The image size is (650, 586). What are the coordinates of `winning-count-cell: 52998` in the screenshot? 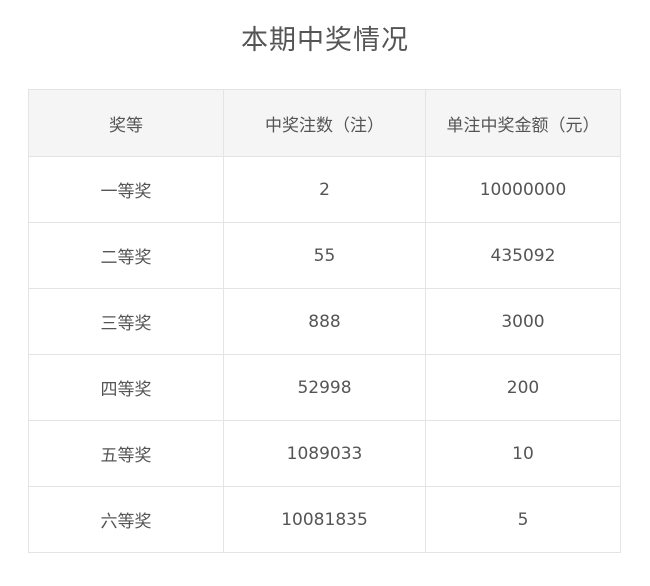 It's located at (324, 387).